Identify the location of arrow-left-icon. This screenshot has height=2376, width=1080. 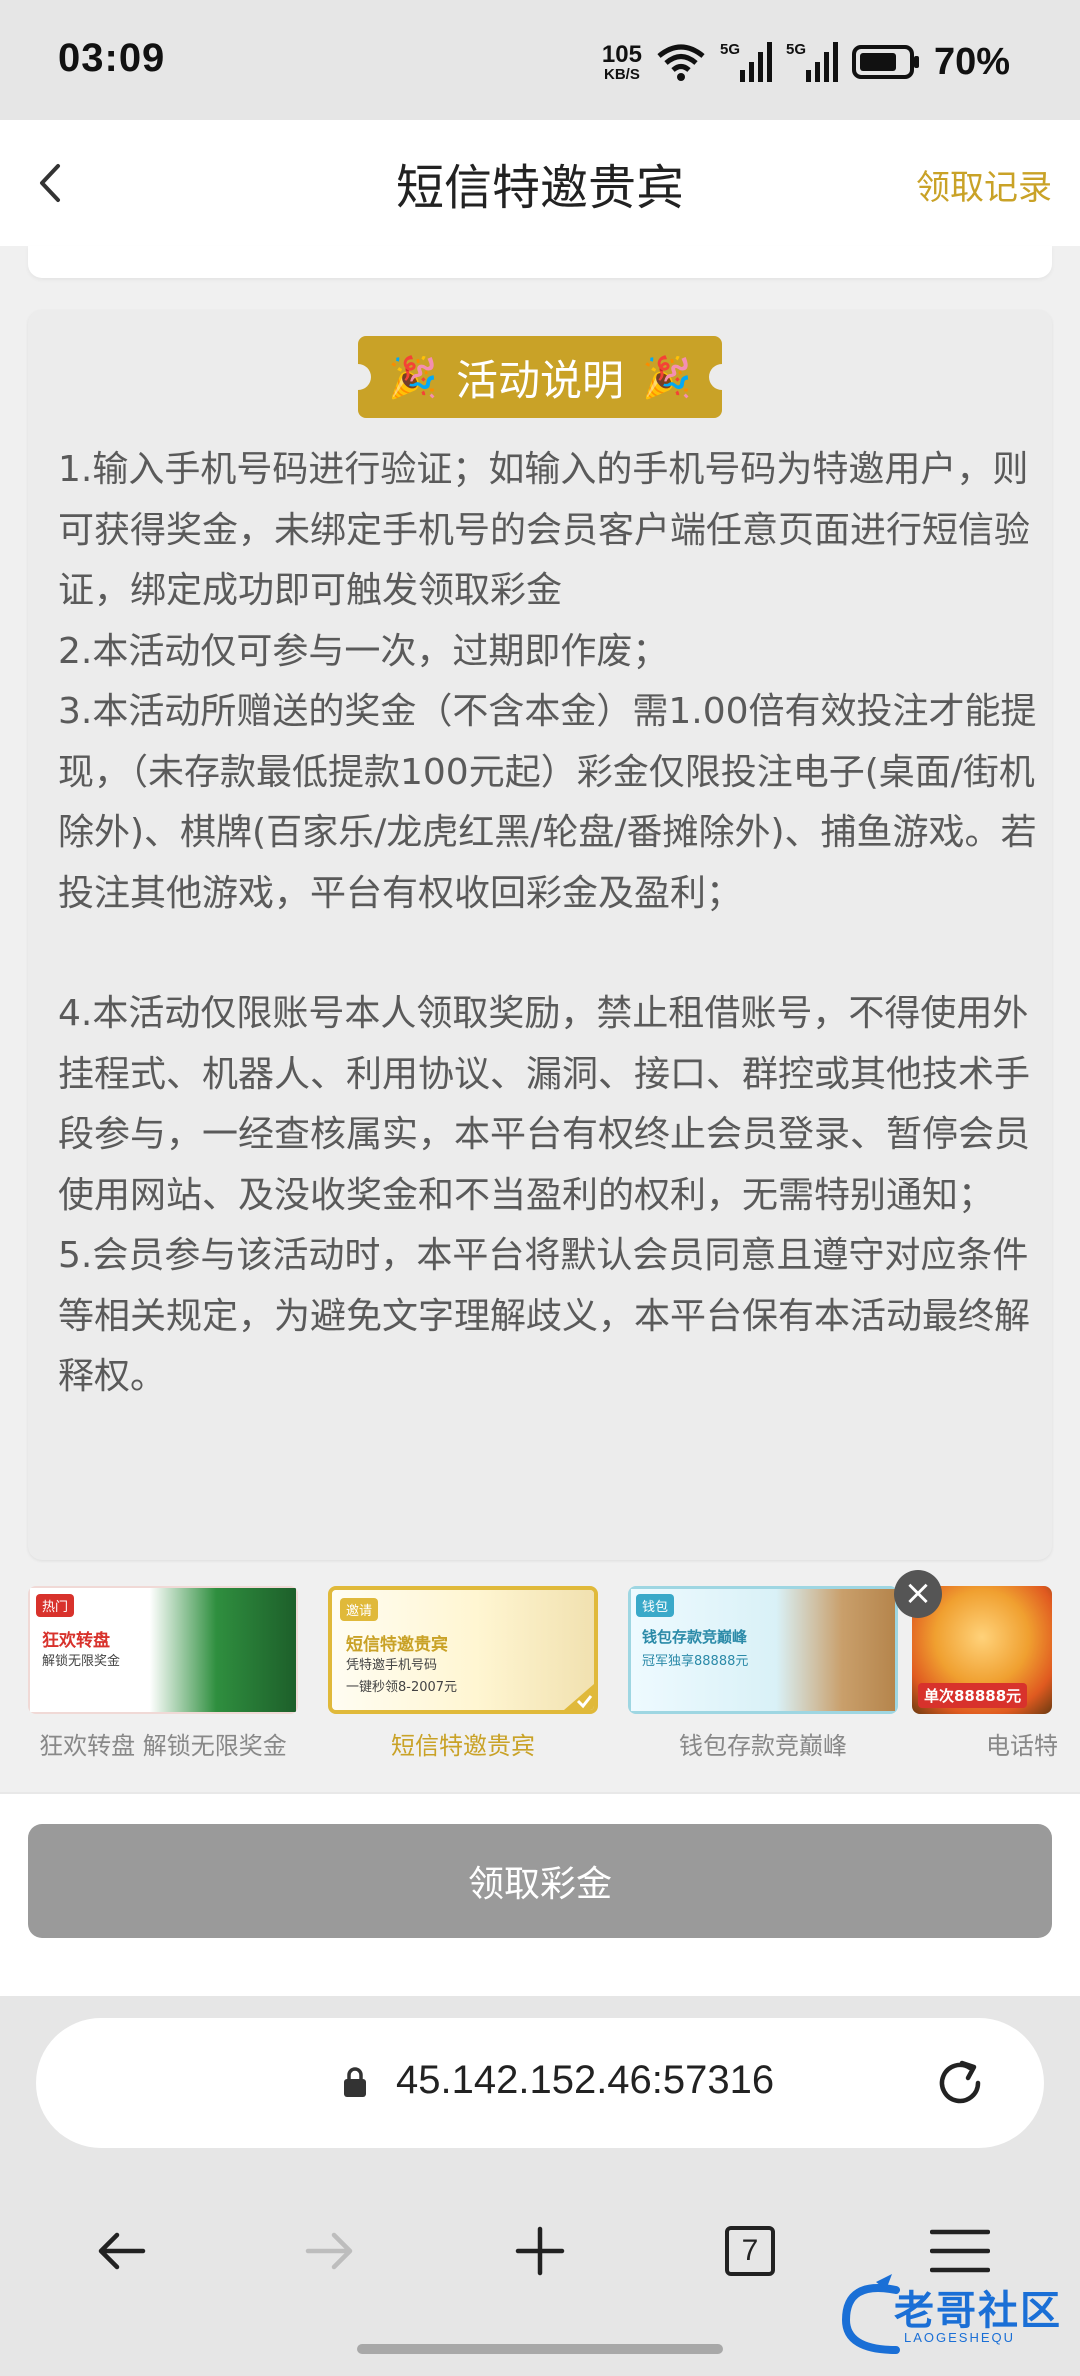
(122, 2251).